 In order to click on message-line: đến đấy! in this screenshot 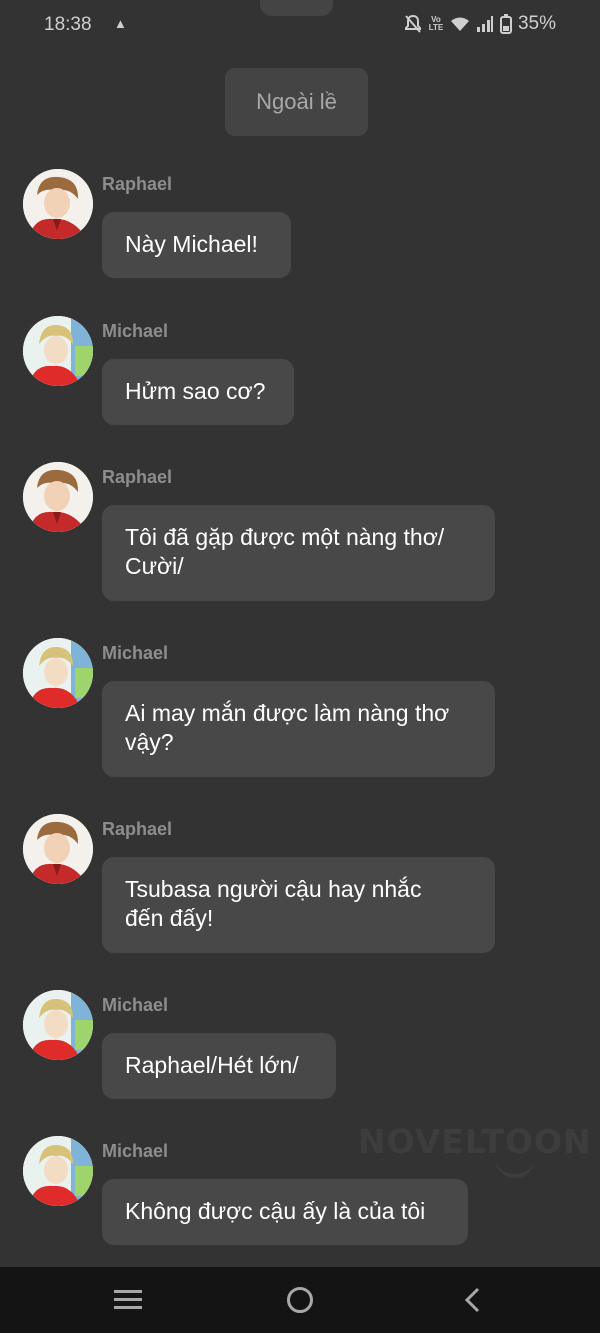, I will do `click(169, 918)`.